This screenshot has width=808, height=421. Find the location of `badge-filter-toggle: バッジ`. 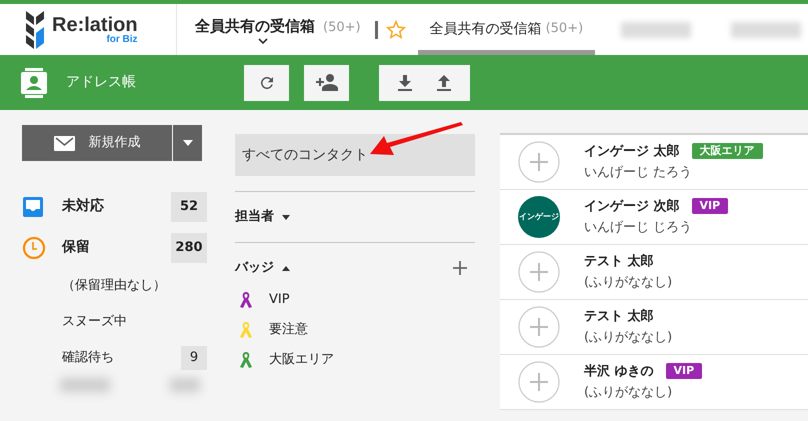

badge-filter-toggle: バッジ is located at coordinates (344, 268).